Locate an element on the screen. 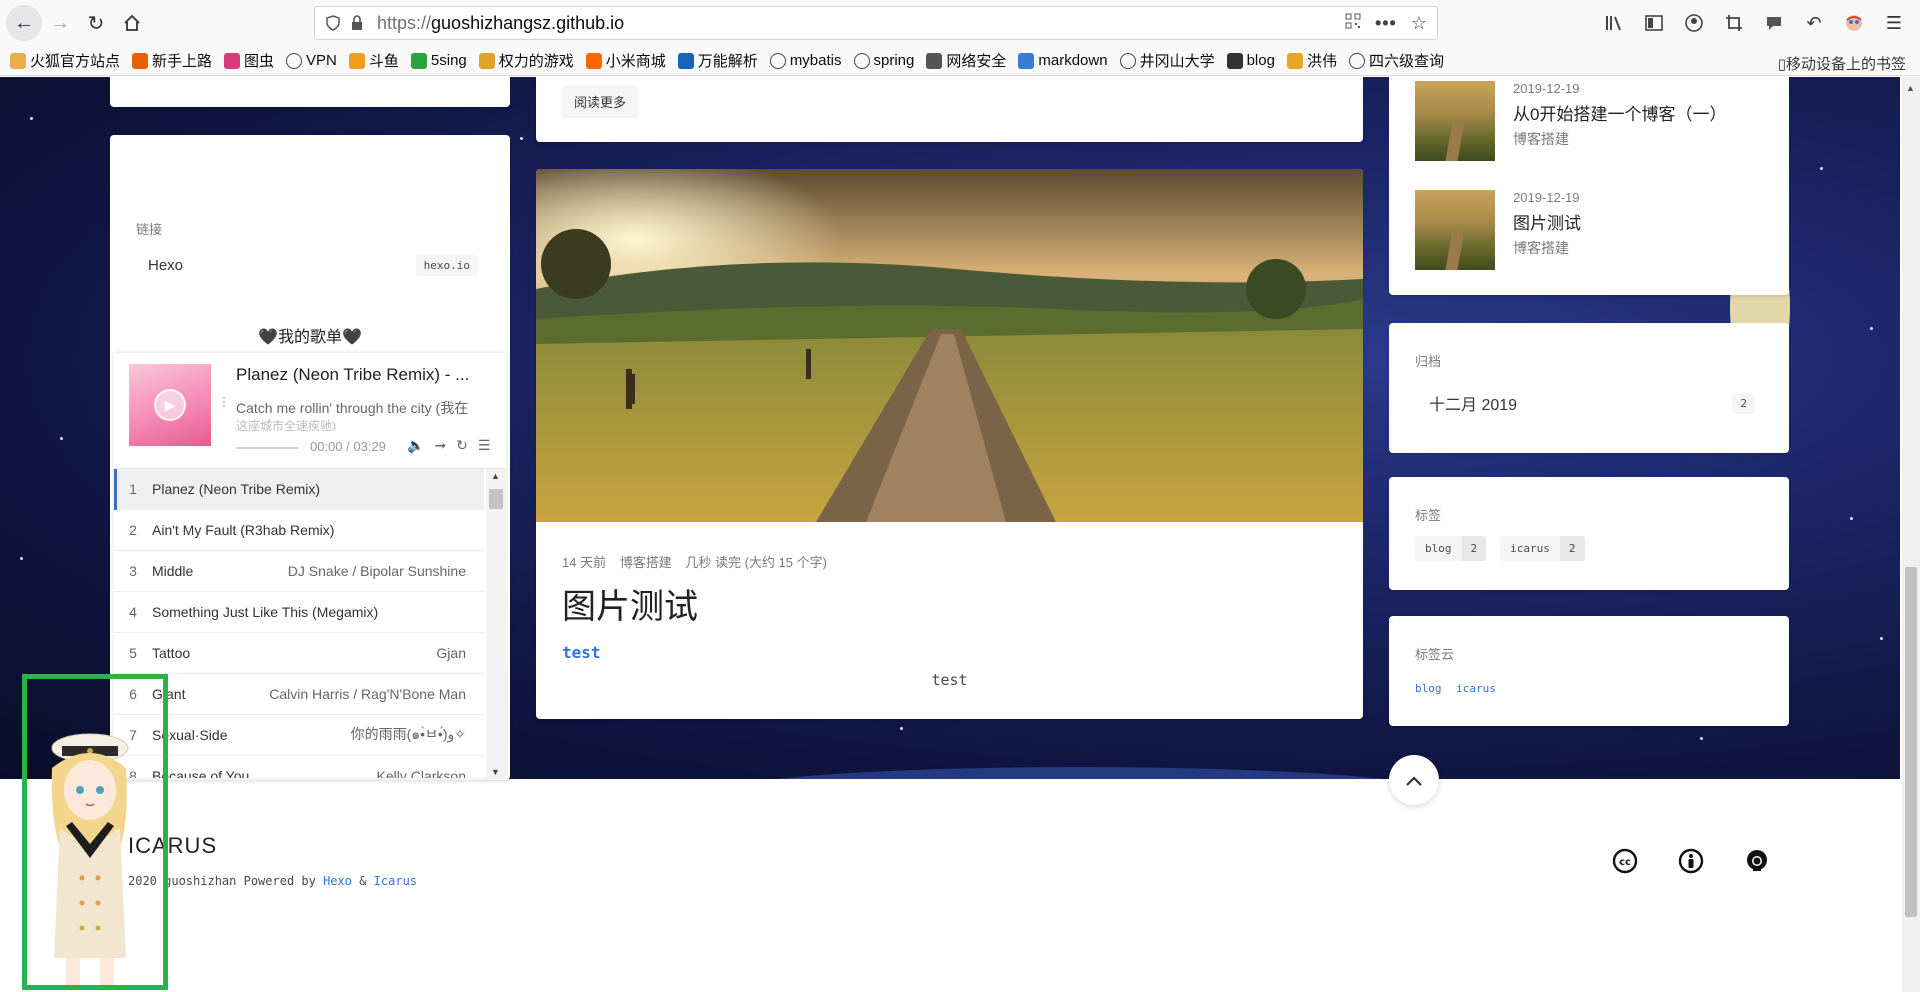 Image resolution: width=1920 pixels, height=992 pixels. bookmark-item: spring is located at coordinates (884, 60).